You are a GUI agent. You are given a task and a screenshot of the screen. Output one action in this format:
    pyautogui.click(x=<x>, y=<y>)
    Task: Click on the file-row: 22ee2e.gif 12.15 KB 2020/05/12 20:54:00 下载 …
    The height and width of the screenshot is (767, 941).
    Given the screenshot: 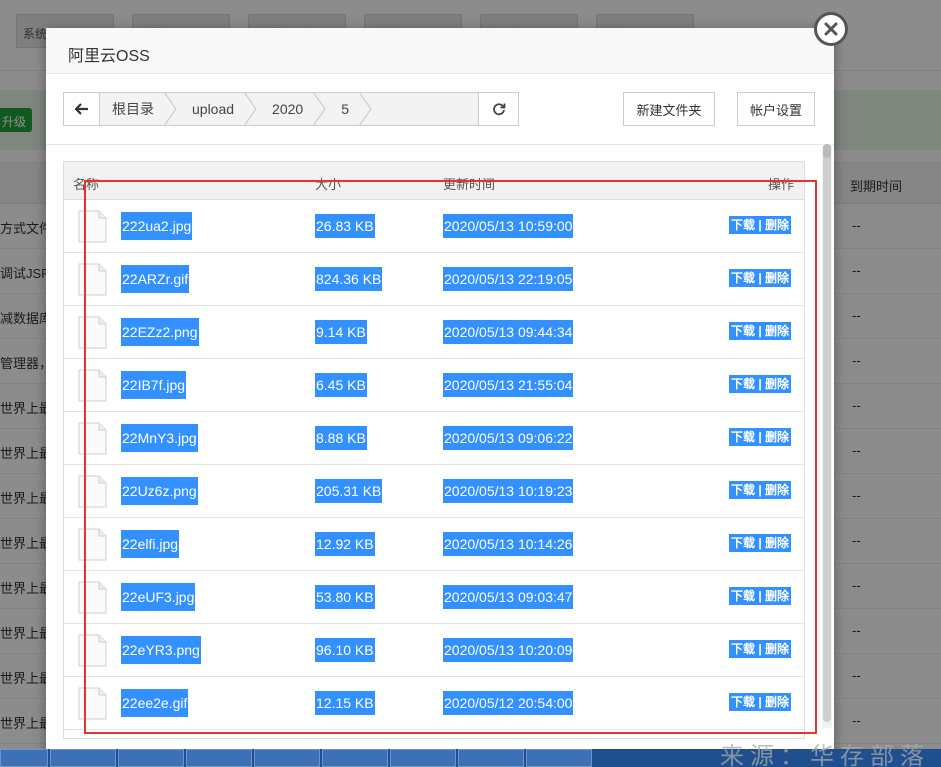 What is the action you would take?
    pyautogui.click(x=434, y=703)
    